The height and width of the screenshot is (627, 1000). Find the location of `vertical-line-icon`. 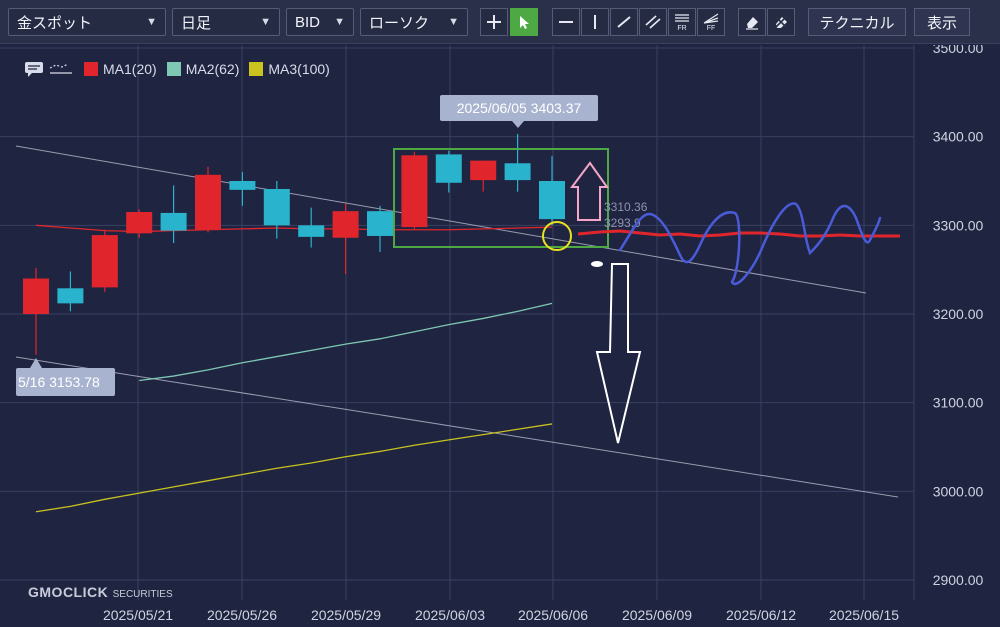

vertical-line-icon is located at coordinates (595, 22).